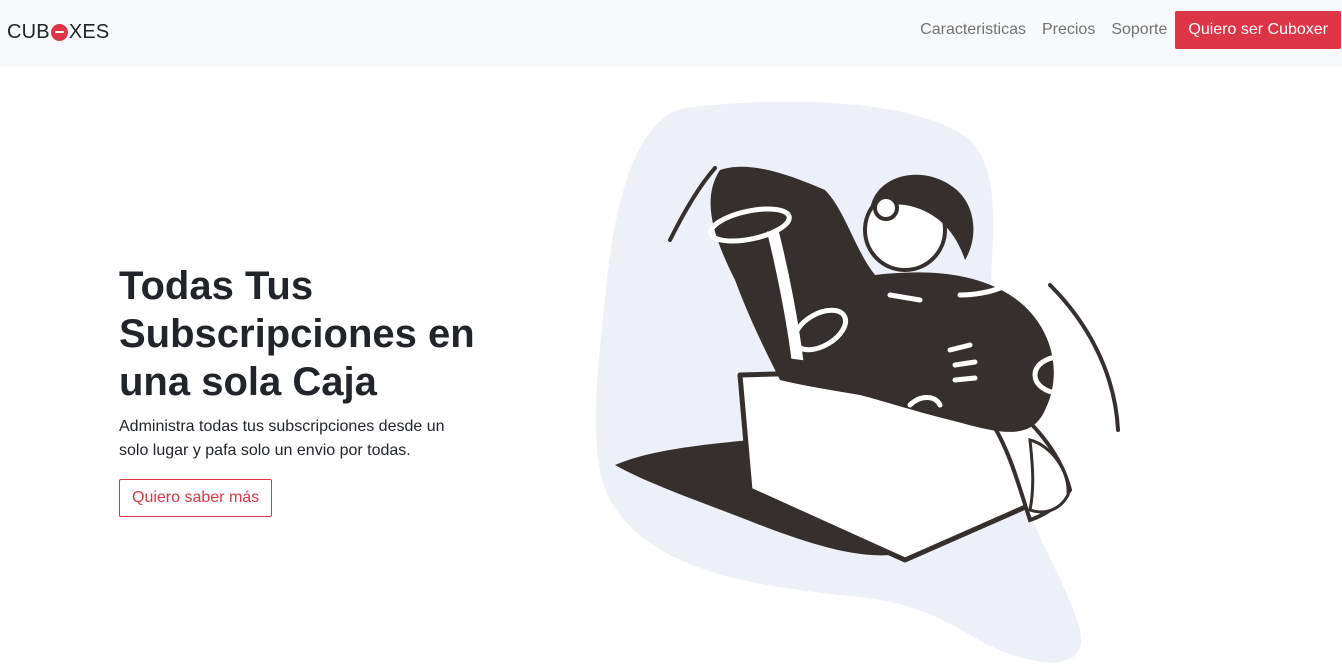 The height and width of the screenshot is (672, 1342). Describe the element at coordinates (1049, 476) in the screenshot. I see `person-hand` at that location.